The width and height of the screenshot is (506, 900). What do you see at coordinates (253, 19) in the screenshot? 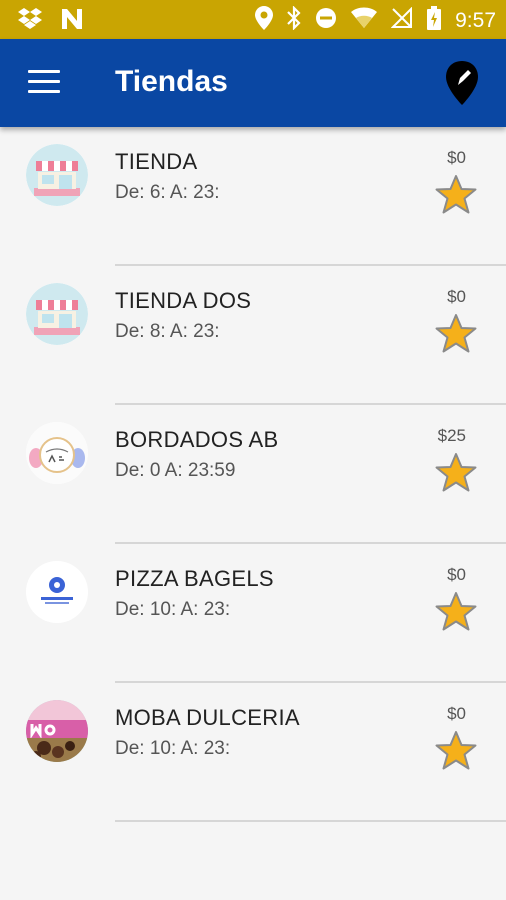
I see `status-bar: 9:57` at bounding box center [253, 19].